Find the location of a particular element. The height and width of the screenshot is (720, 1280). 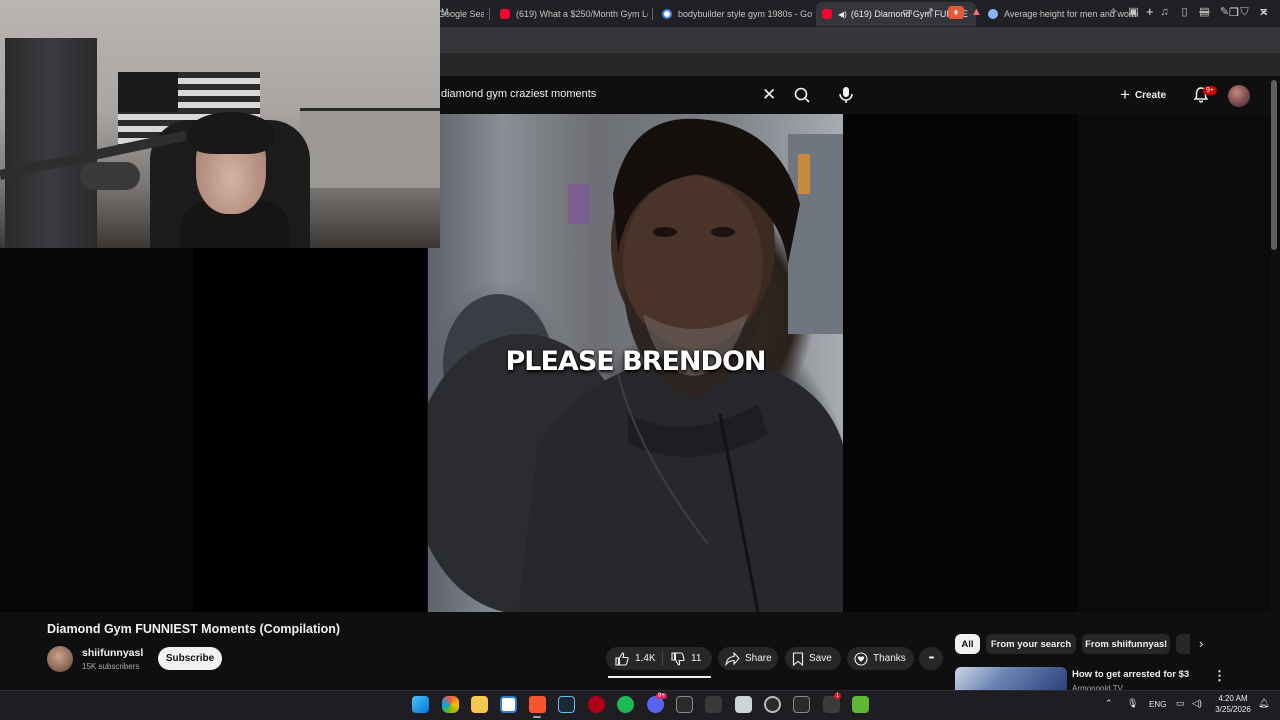

share-page-icon: ↗ is located at coordinates (929, 12).